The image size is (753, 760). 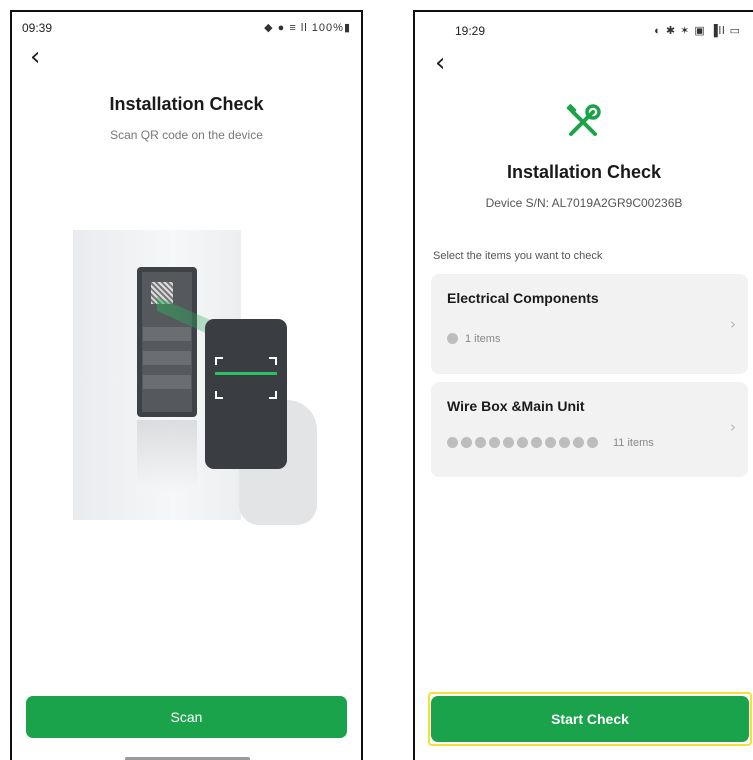 What do you see at coordinates (518, 256) in the screenshot?
I see `section-label: Select the items you want to check` at bounding box center [518, 256].